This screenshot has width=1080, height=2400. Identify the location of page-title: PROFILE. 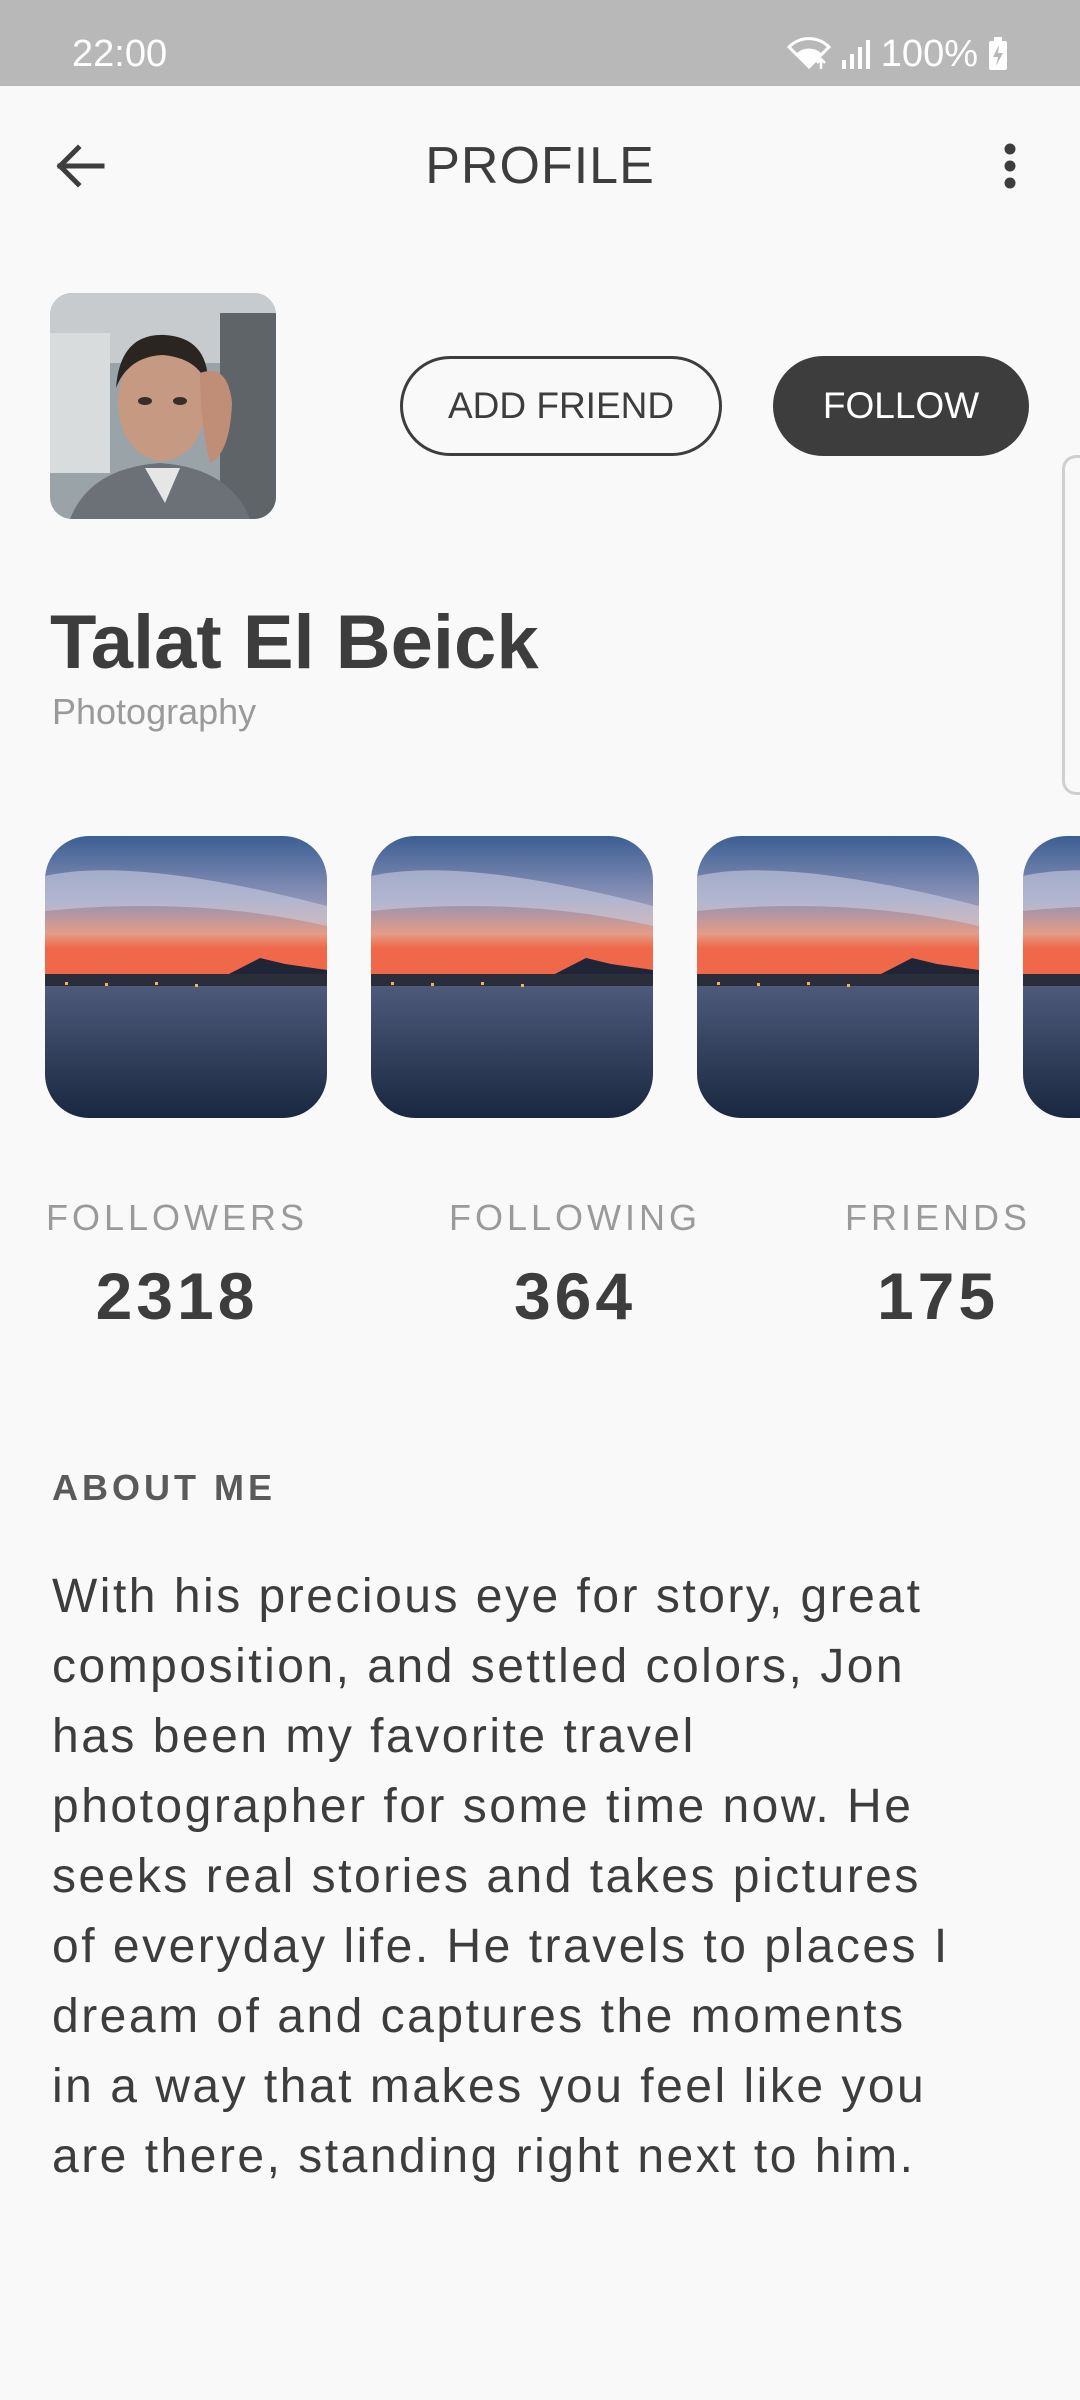
(540, 166).